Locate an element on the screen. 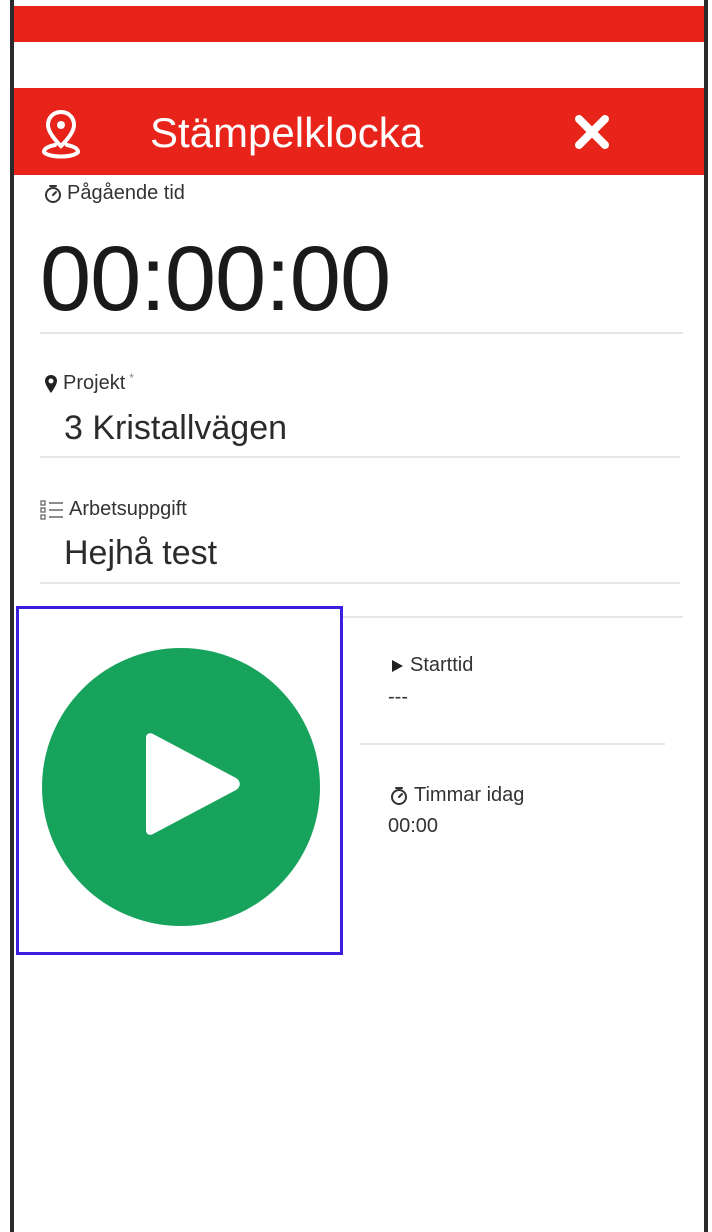 This screenshot has width=712, height=1232. device-edge-right is located at coordinates (706, 616).